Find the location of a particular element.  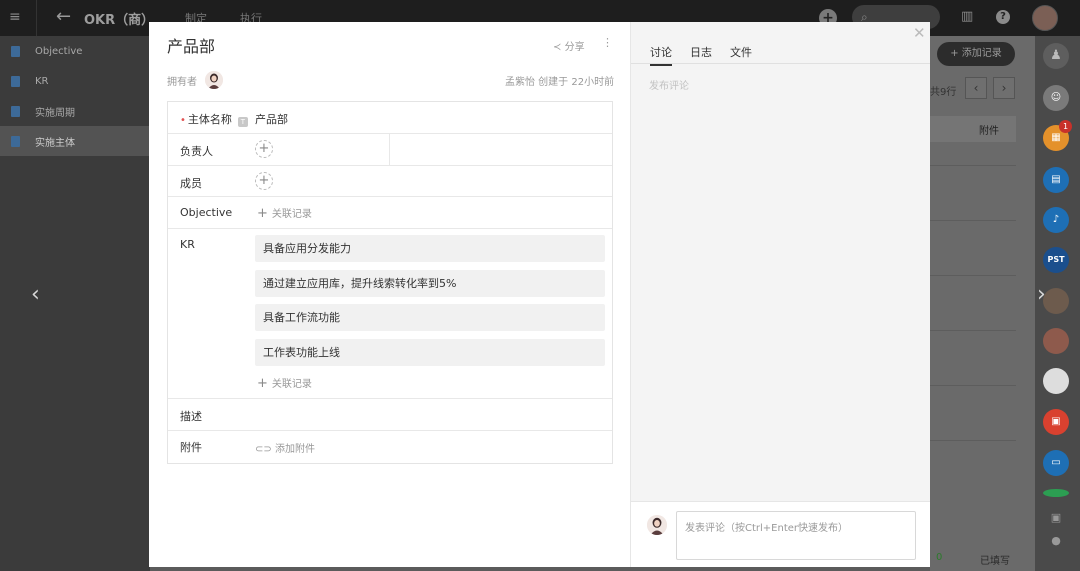

share-icon: ≺ is located at coordinates (557, 47).